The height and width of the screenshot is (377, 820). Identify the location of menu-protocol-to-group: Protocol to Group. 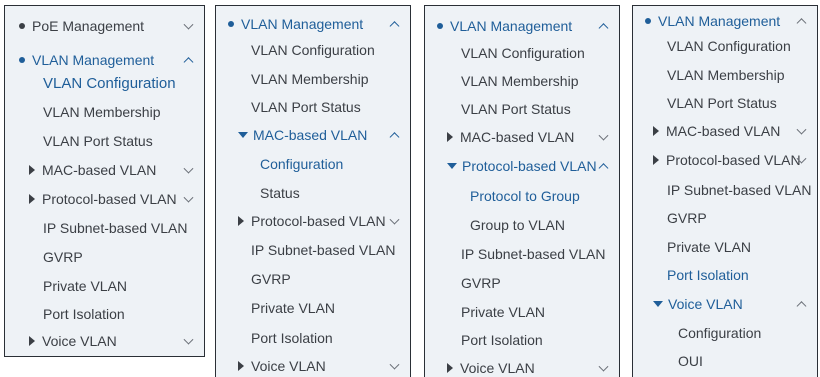
(522, 196).